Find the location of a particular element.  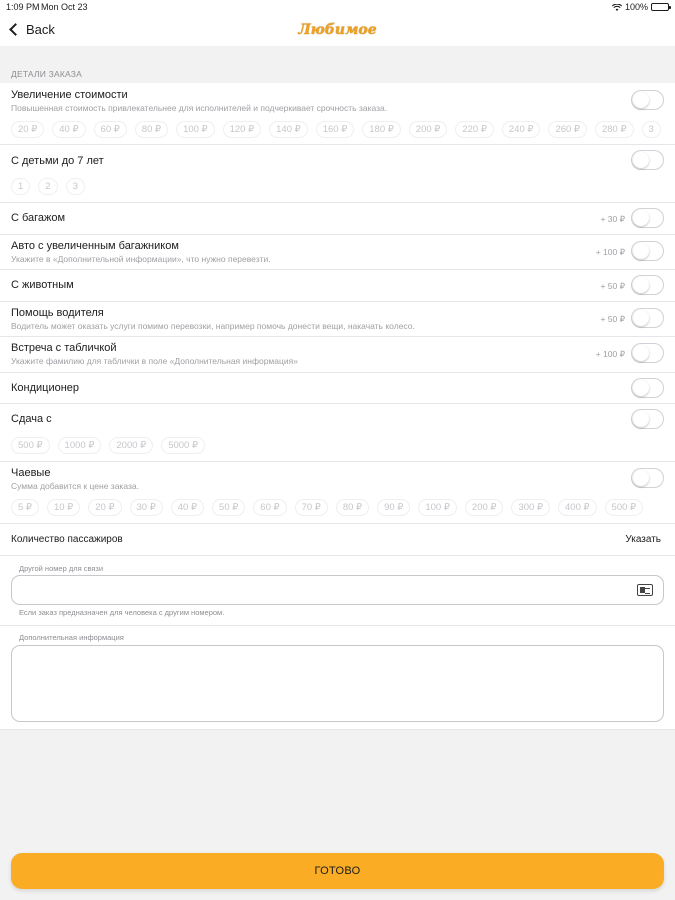

chip: 220 ₽ is located at coordinates (474, 129).